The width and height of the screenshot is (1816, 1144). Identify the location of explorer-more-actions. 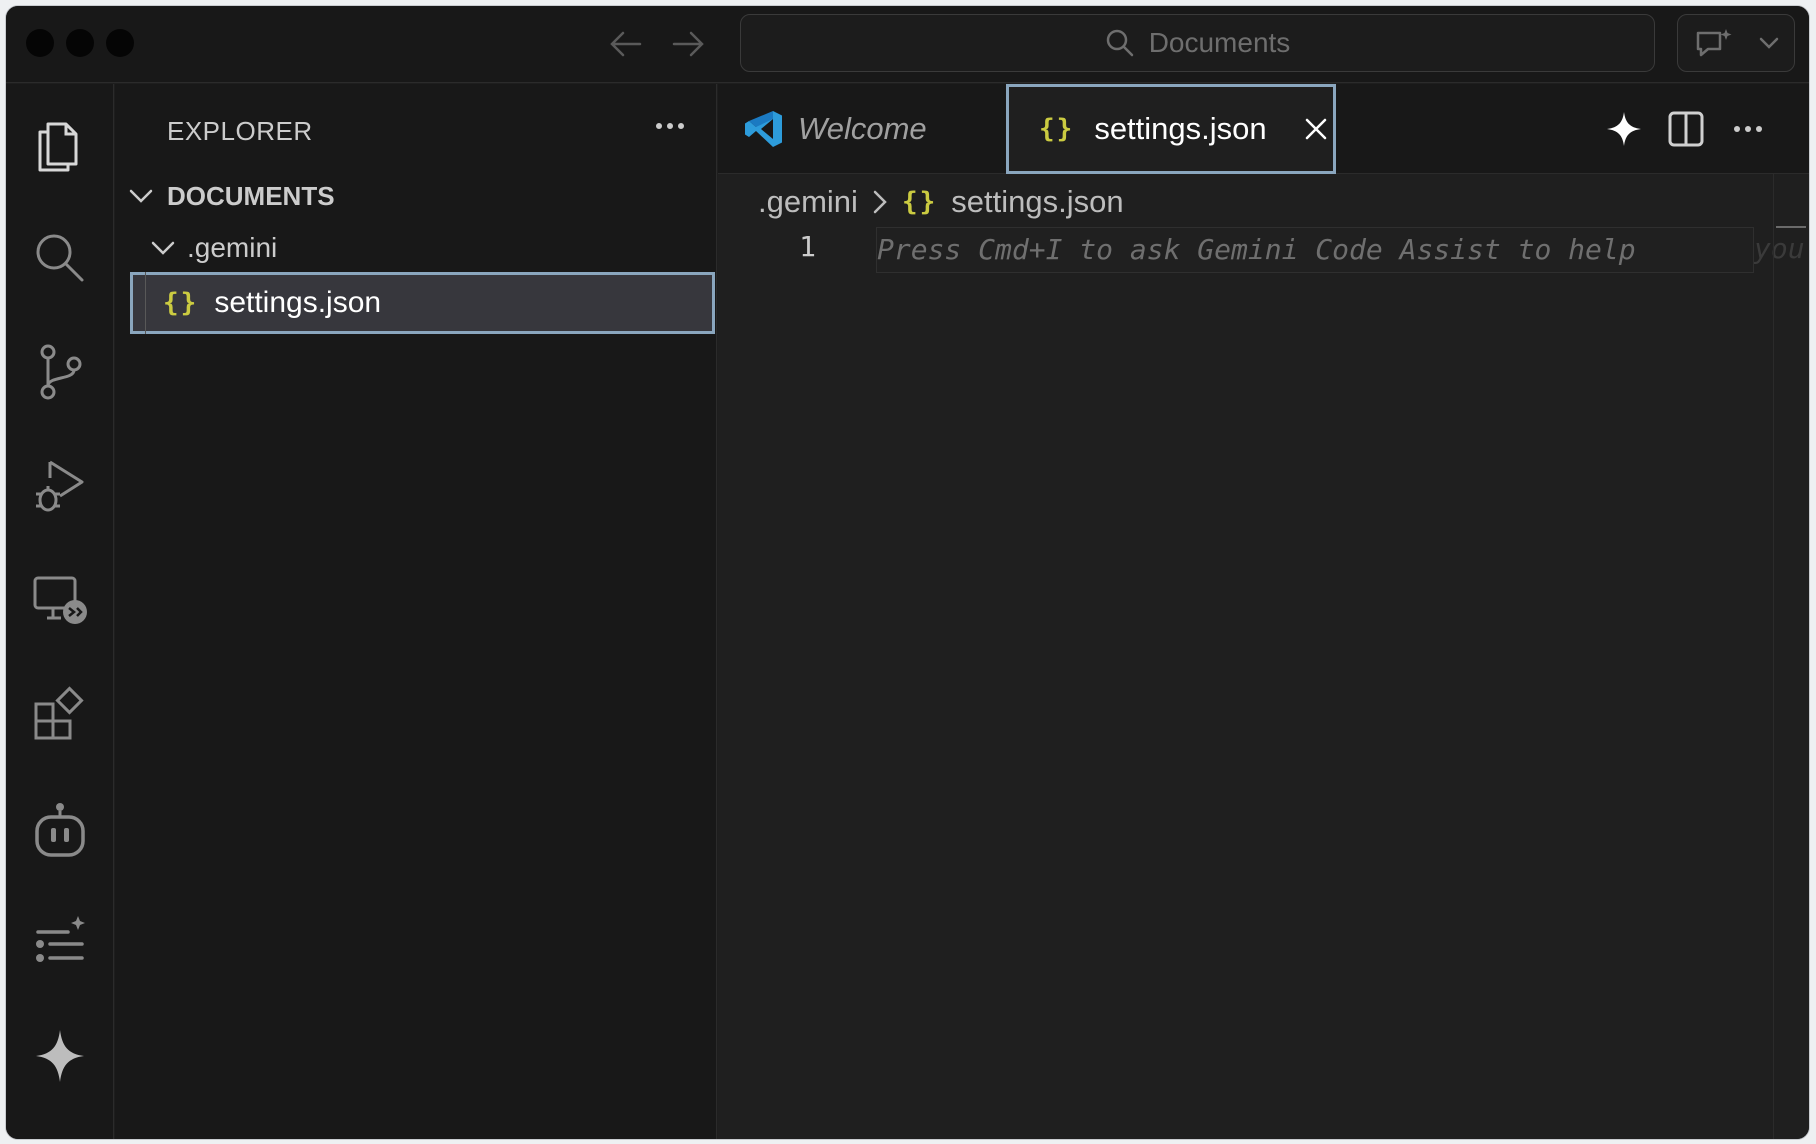
(670, 126).